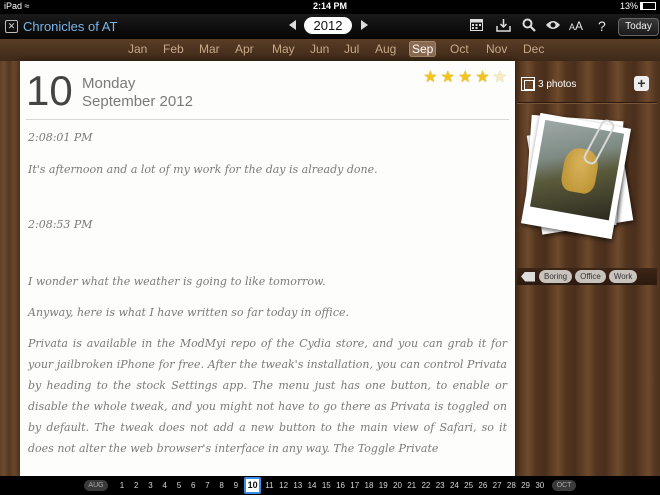  What do you see at coordinates (385, 49) in the screenshot?
I see `month-aug: Aug` at bounding box center [385, 49].